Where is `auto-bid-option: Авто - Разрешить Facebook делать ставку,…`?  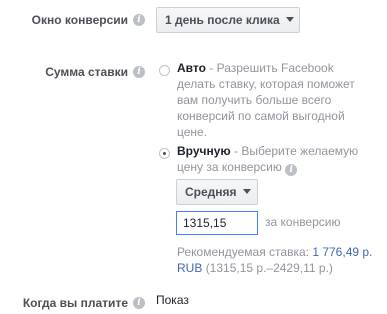
auto-bid-option: Авто - Разрешить Facebook делать ставку,… is located at coordinates (272, 100).